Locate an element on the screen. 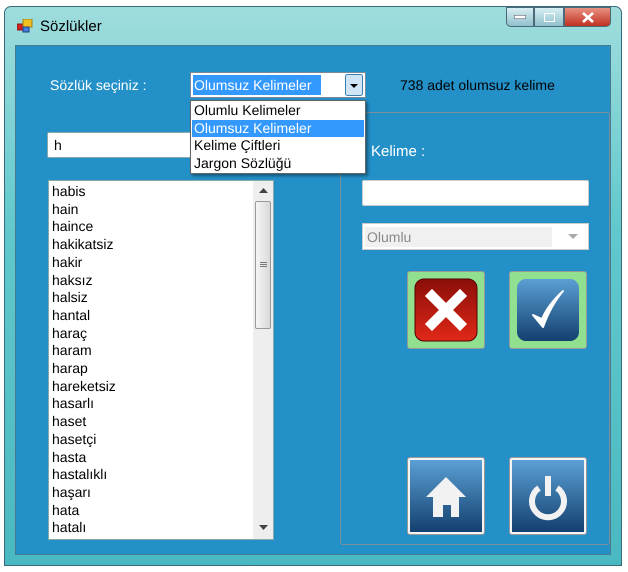 The width and height of the screenshot is (628, 572). word-list-item: harap is located at coordinates (152, 369).